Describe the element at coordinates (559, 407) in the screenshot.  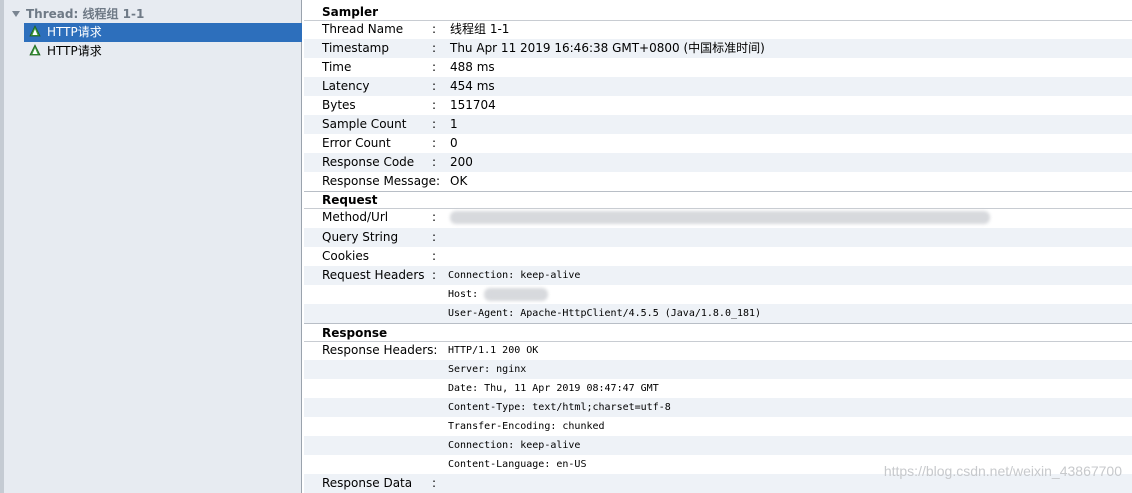
I see `field-value: Content-Type: text/html;charset=utf-8` at that location.